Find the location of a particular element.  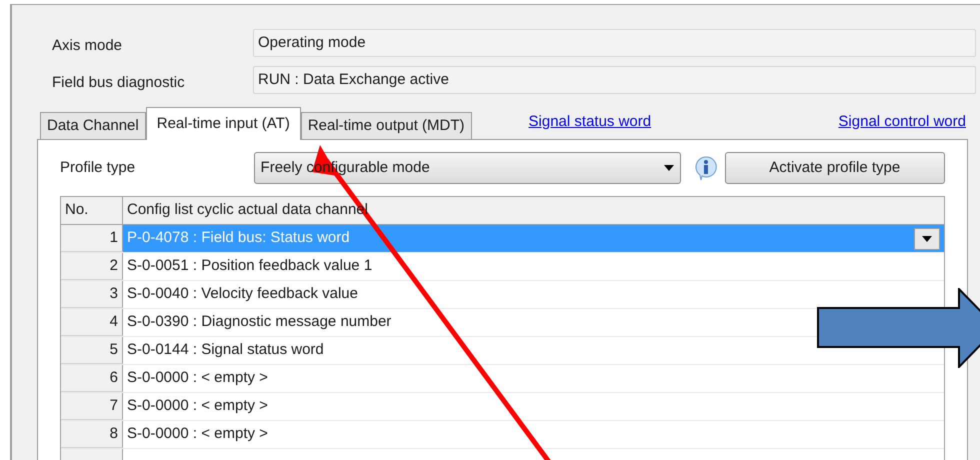

readonly-field: RUN : Data Exchange active is located at coordinates (614, 80).